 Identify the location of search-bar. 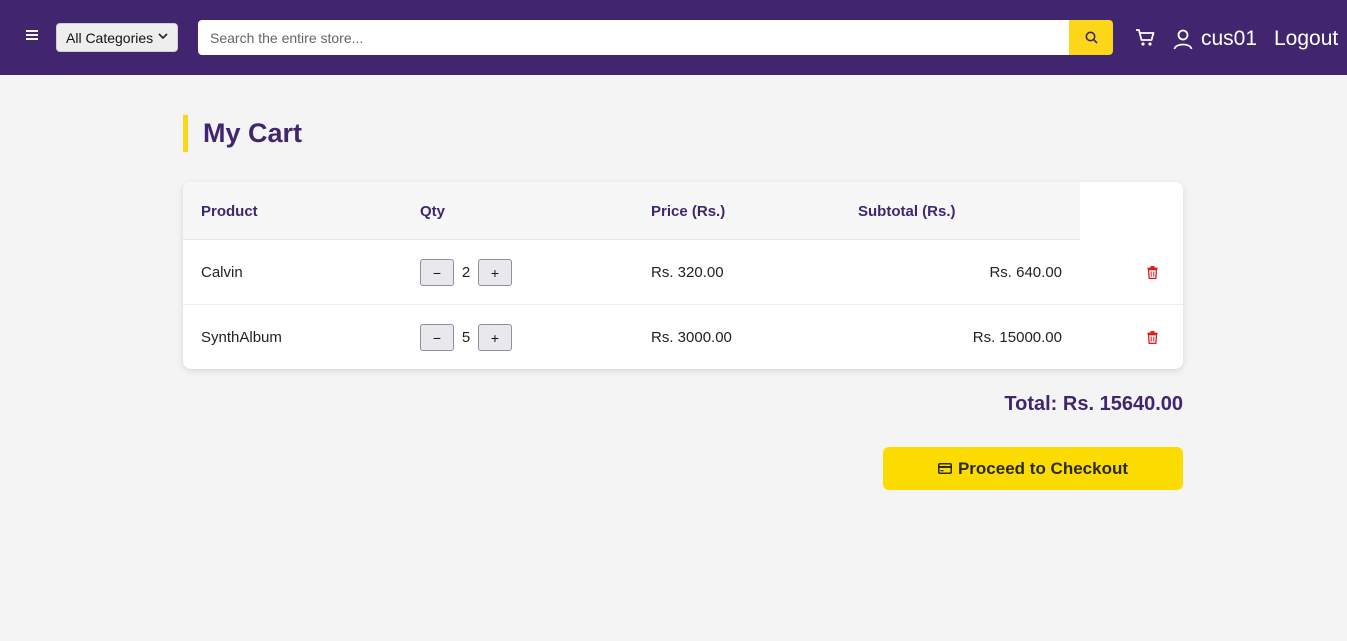
(655, 37).